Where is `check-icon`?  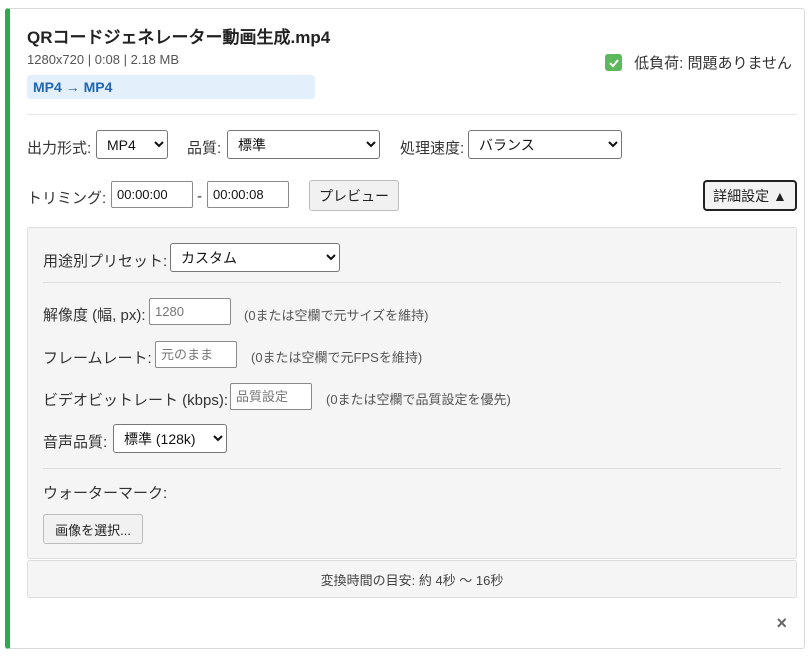 check-icon is located at coordinates (614, 62).